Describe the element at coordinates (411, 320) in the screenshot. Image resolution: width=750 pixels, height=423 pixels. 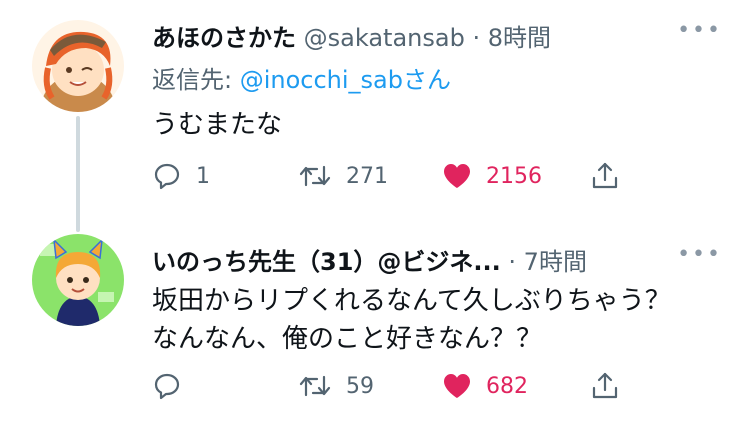
I see `tweet-text: 坂田からリプくれるなんて久しぶりちゃう？ なんなん、俺のこと好きなん？？` at that location.